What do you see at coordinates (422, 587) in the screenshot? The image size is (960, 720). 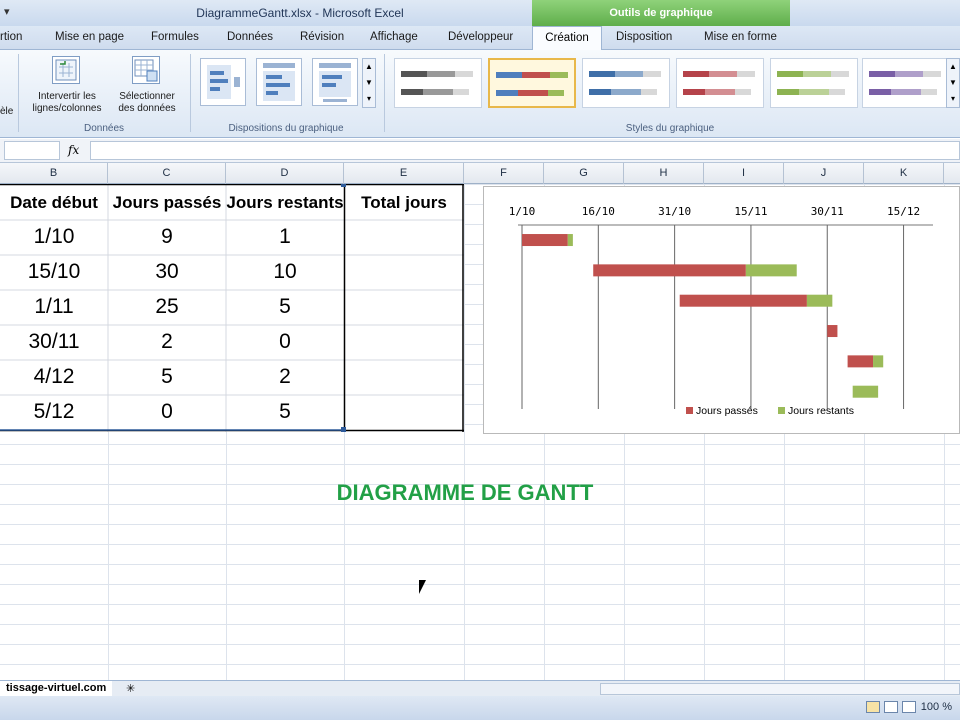 I see `mouse-cursor-icon` at bounding box center [422, 587].